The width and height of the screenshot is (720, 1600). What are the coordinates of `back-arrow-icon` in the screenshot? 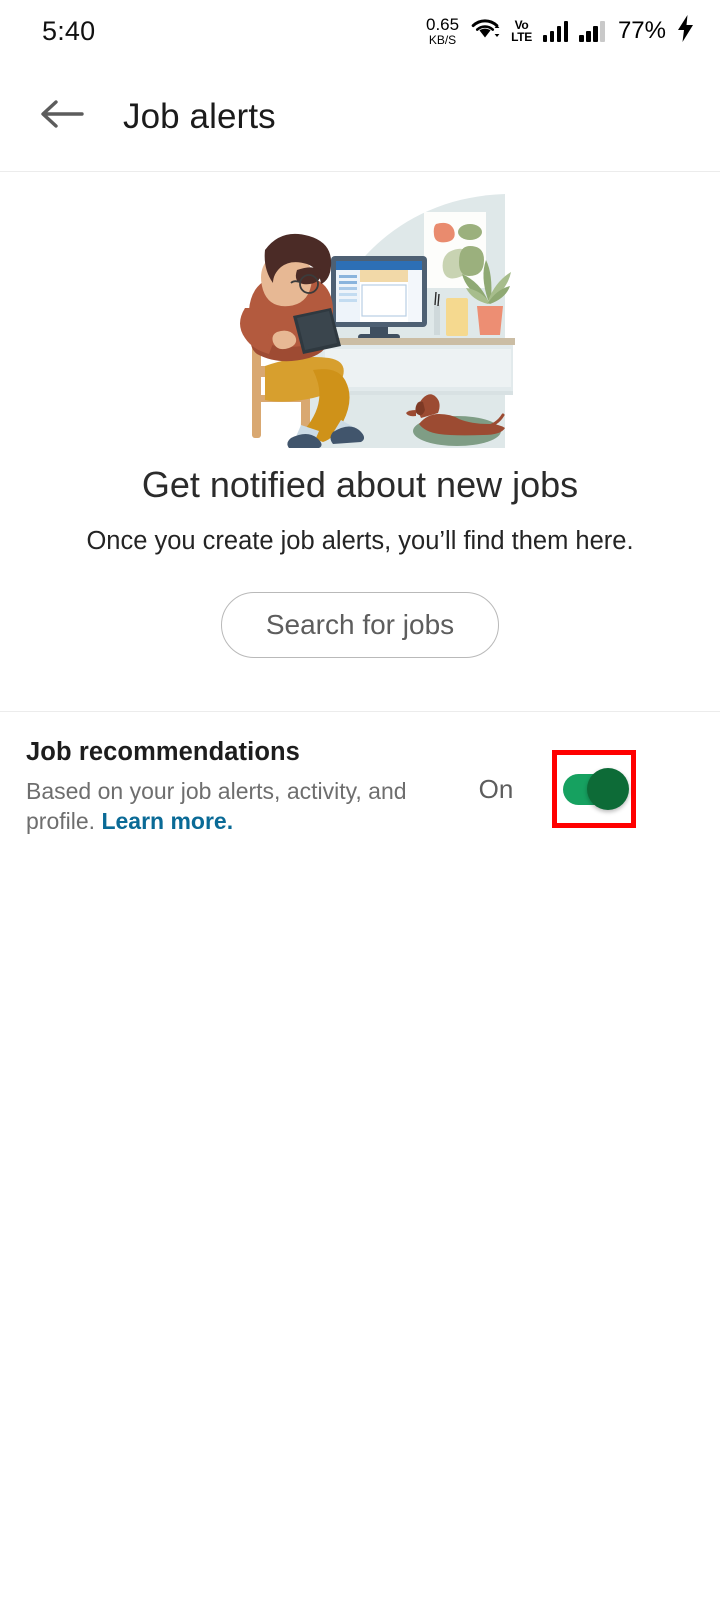 It's located at (62, 116).